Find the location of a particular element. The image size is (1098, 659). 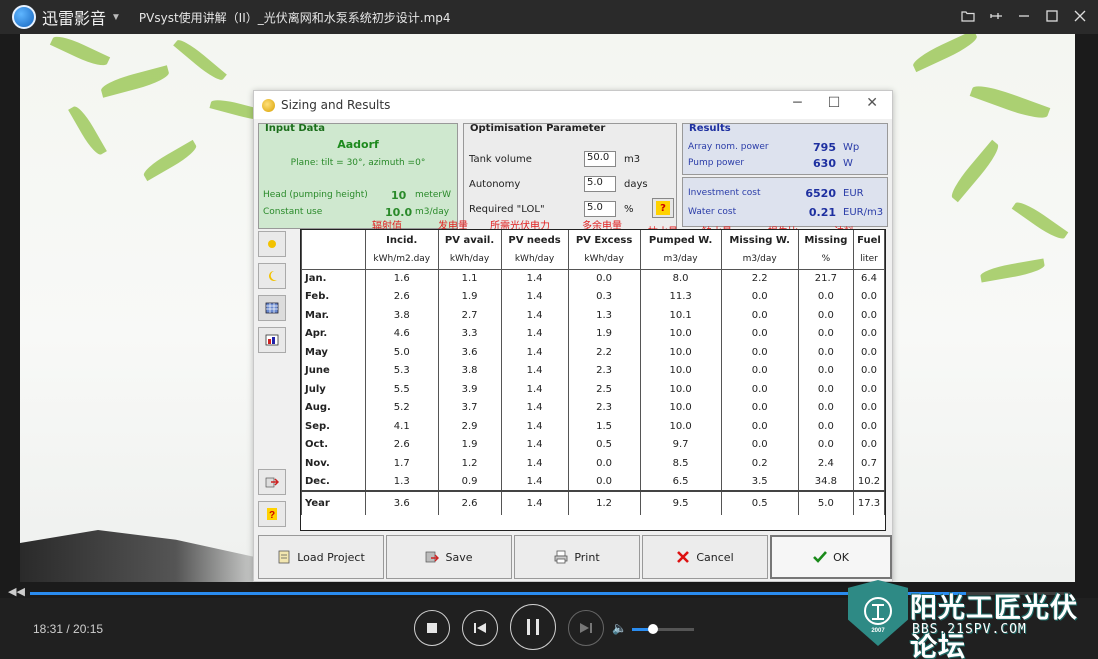

pin-icon is located at coordinates (996, 16).